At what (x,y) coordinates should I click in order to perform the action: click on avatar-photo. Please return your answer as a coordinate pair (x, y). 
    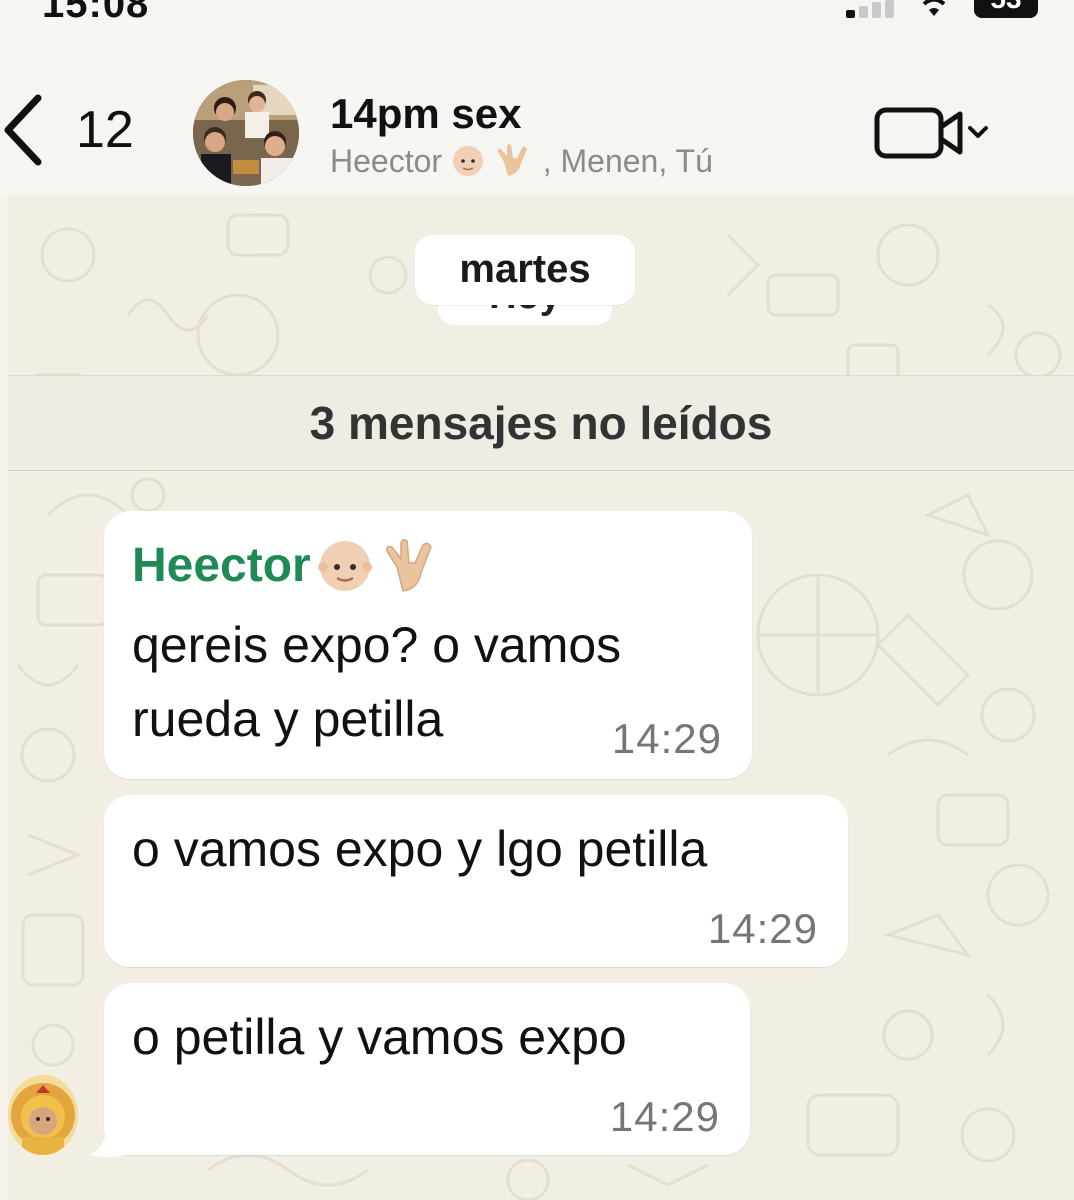
    Looking at the image, I should click on (43, 1115).